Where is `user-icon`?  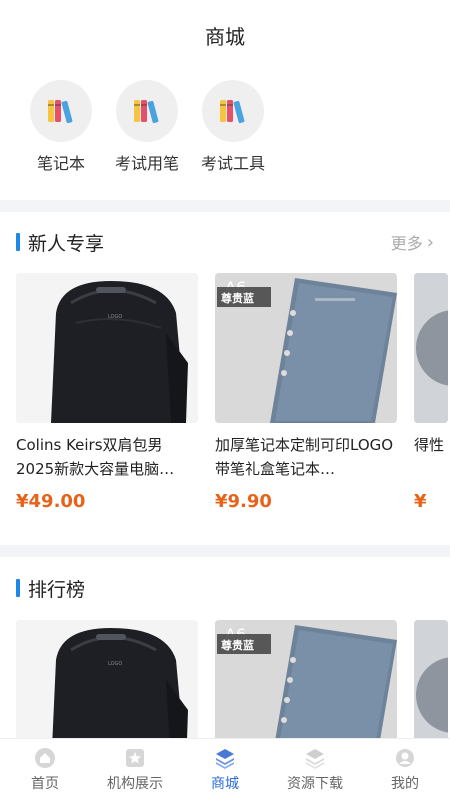 user-icon is located at coordinates (405, 757).